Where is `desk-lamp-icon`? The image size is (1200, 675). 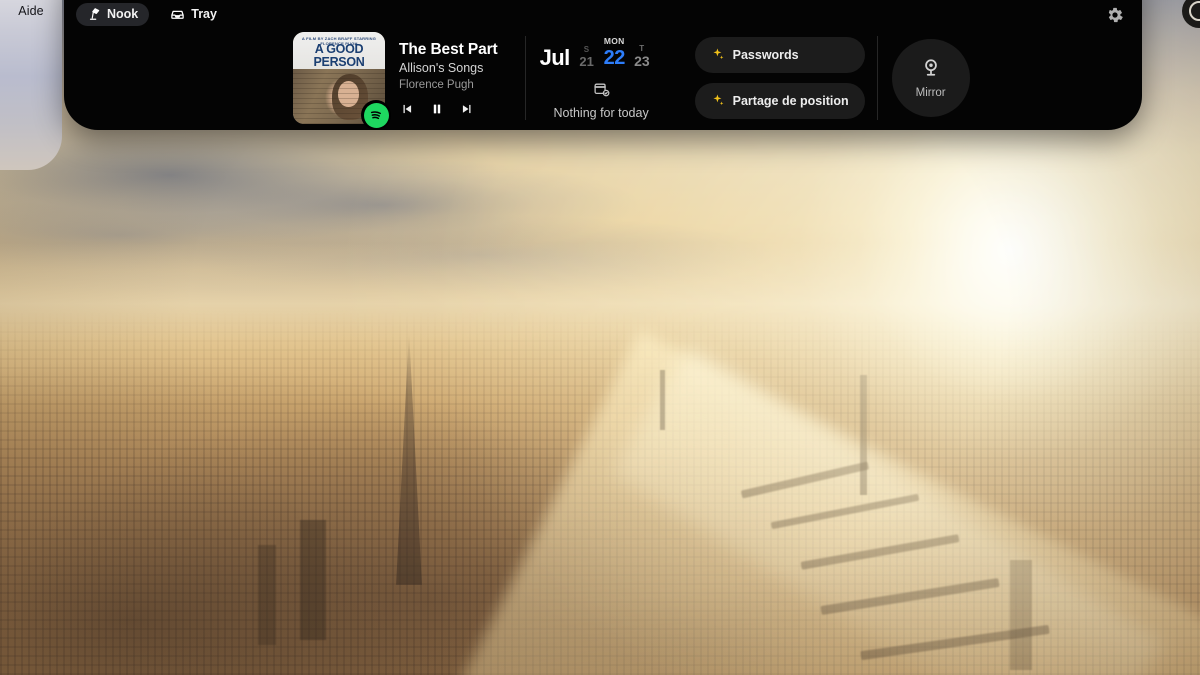
desk-lamp-icon is located at coordinates (94, 14).